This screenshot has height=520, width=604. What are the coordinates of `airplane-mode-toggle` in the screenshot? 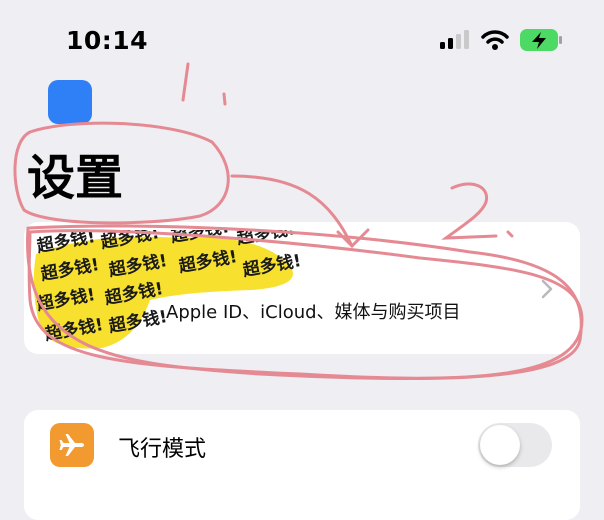 It's located at (515, 445).